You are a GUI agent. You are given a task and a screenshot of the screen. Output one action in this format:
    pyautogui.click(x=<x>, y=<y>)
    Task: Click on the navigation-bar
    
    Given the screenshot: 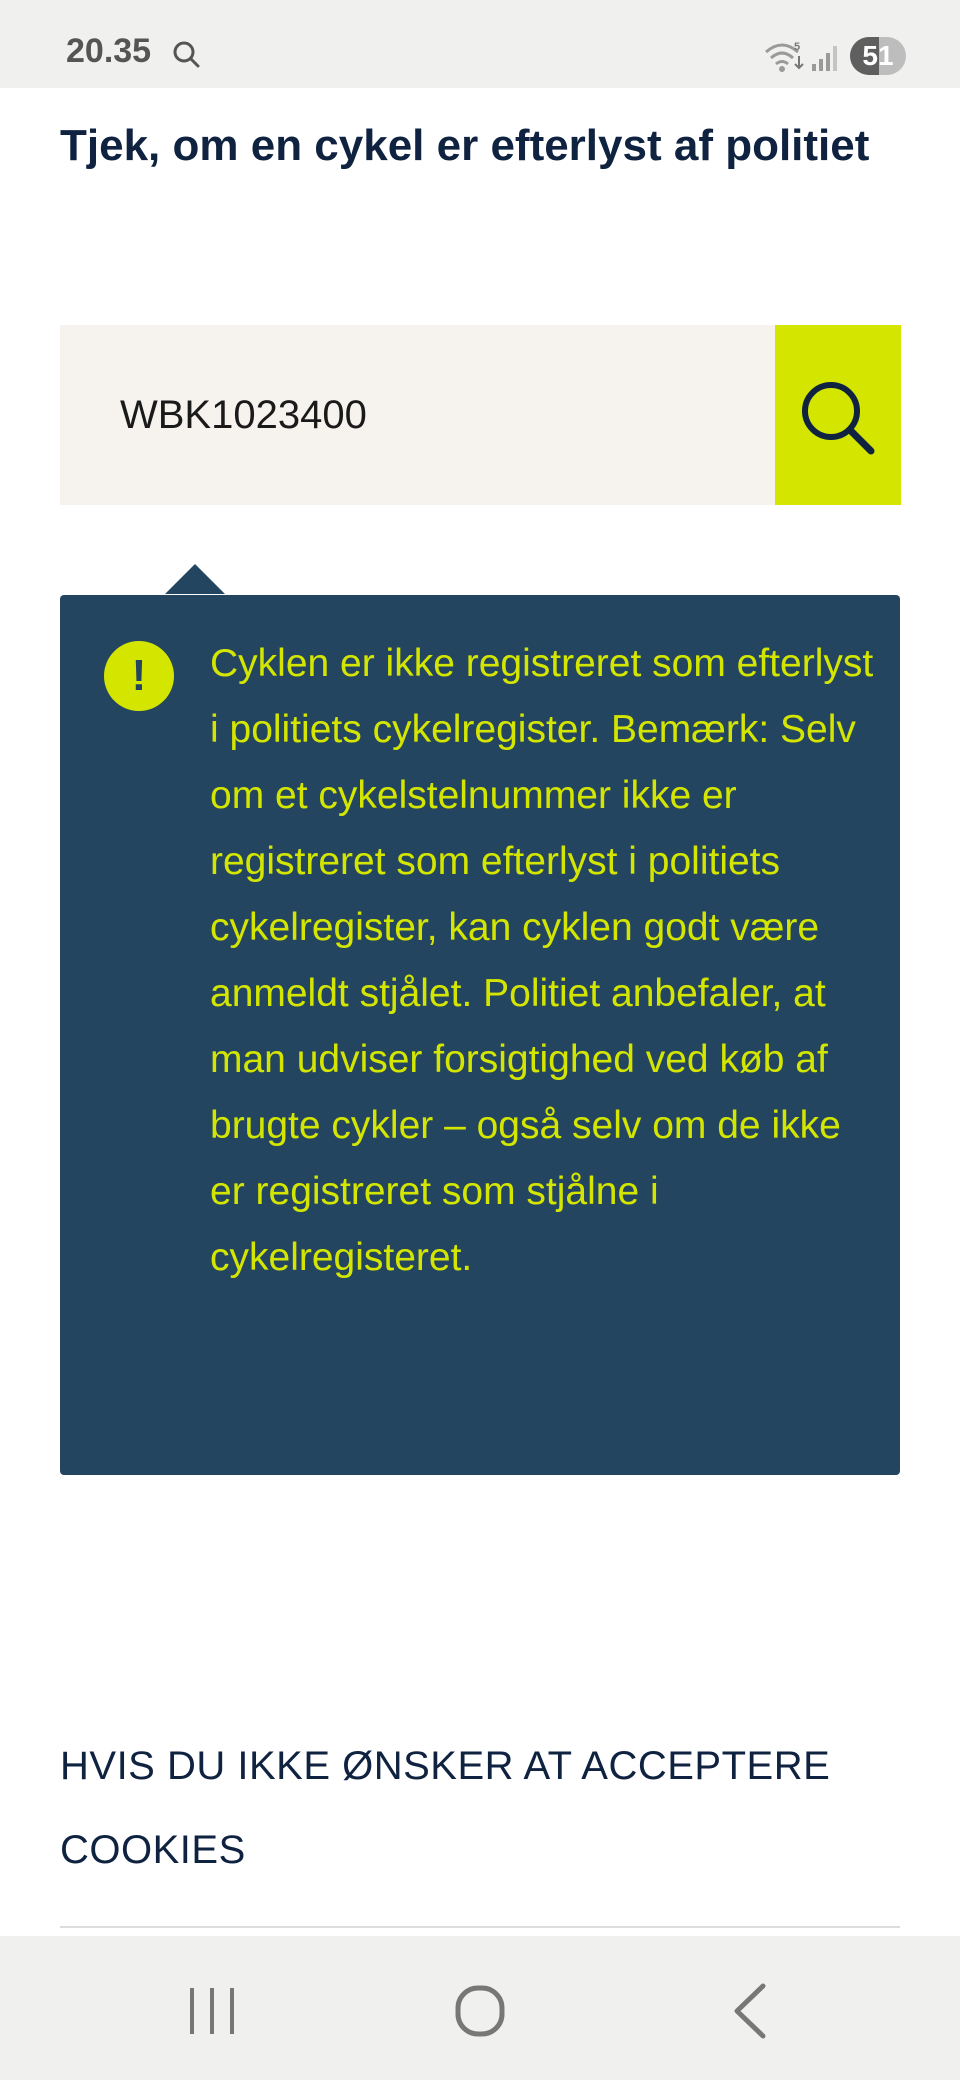 What is the action you would take?
    pyautogui.click(x=480, y=2008)
    